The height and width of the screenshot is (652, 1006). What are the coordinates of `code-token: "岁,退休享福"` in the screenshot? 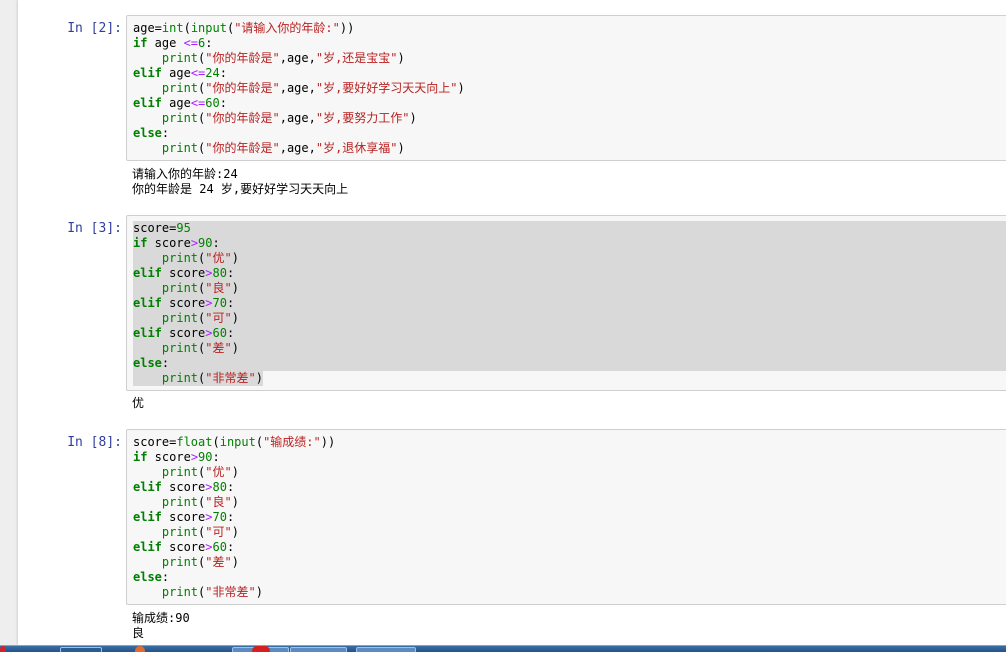 It's located at (356, 148).